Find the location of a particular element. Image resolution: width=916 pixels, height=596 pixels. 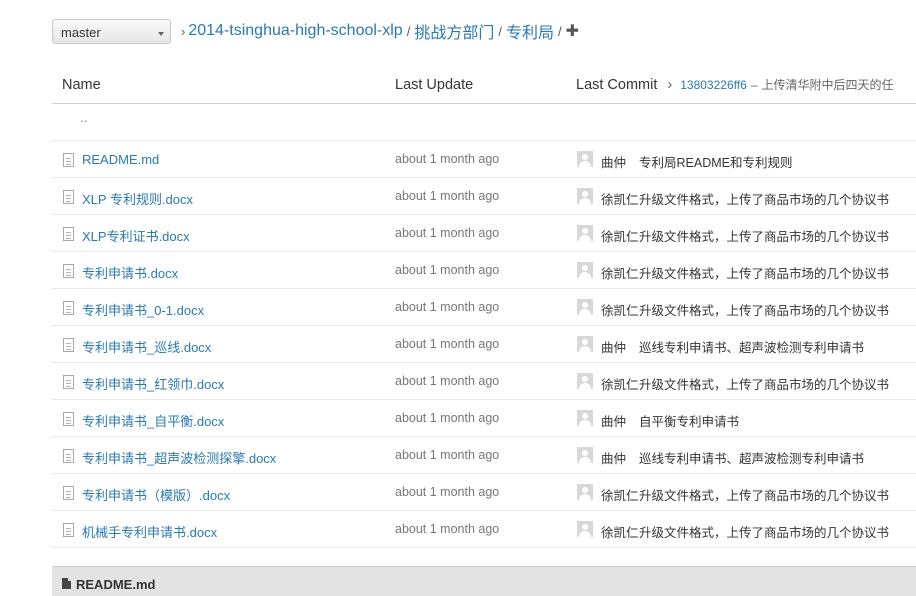

parent-directory-row: .. is located at coordinates (484, 122).